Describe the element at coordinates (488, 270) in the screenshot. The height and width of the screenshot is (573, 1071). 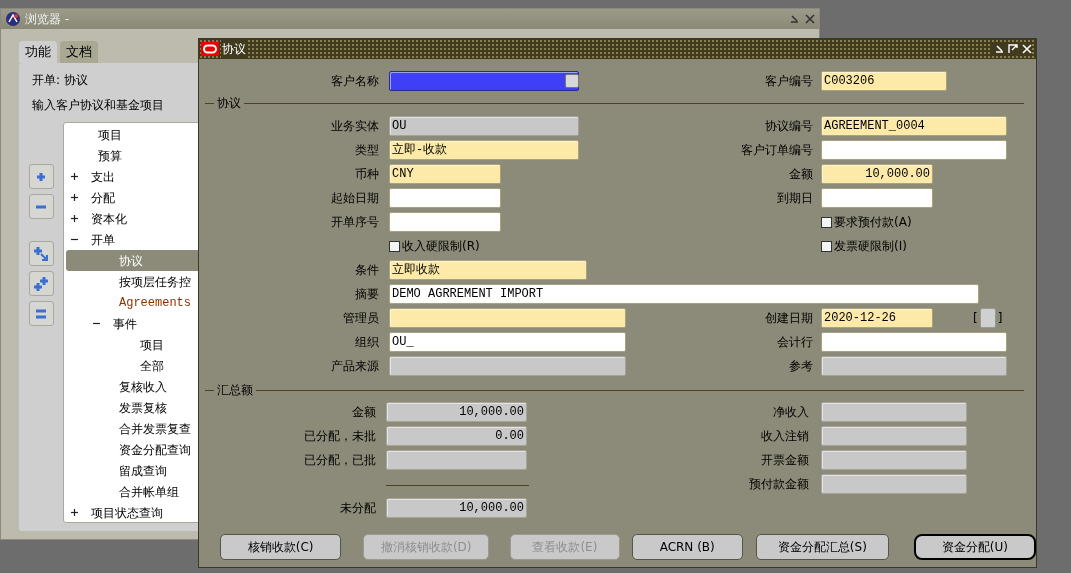
I see `input-field: 立即收款` at that location.